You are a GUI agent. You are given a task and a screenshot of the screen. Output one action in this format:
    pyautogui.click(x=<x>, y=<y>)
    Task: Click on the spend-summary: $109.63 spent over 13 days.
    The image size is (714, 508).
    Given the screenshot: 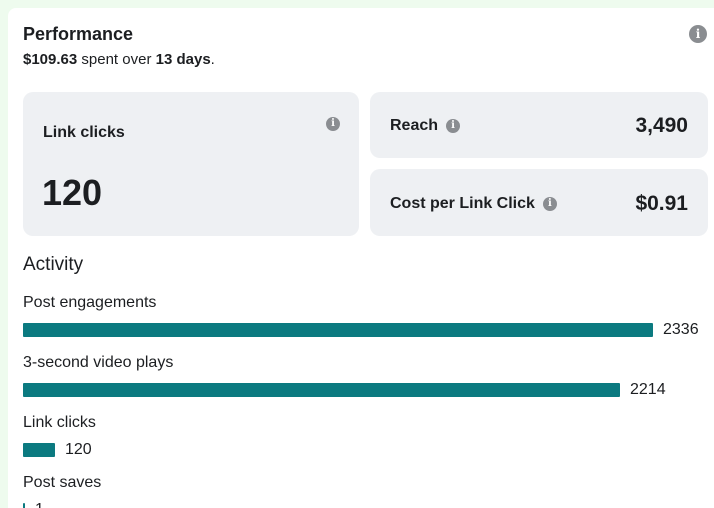 What is the action you would take?
    pyautogui.click(x=119, y=59)
    